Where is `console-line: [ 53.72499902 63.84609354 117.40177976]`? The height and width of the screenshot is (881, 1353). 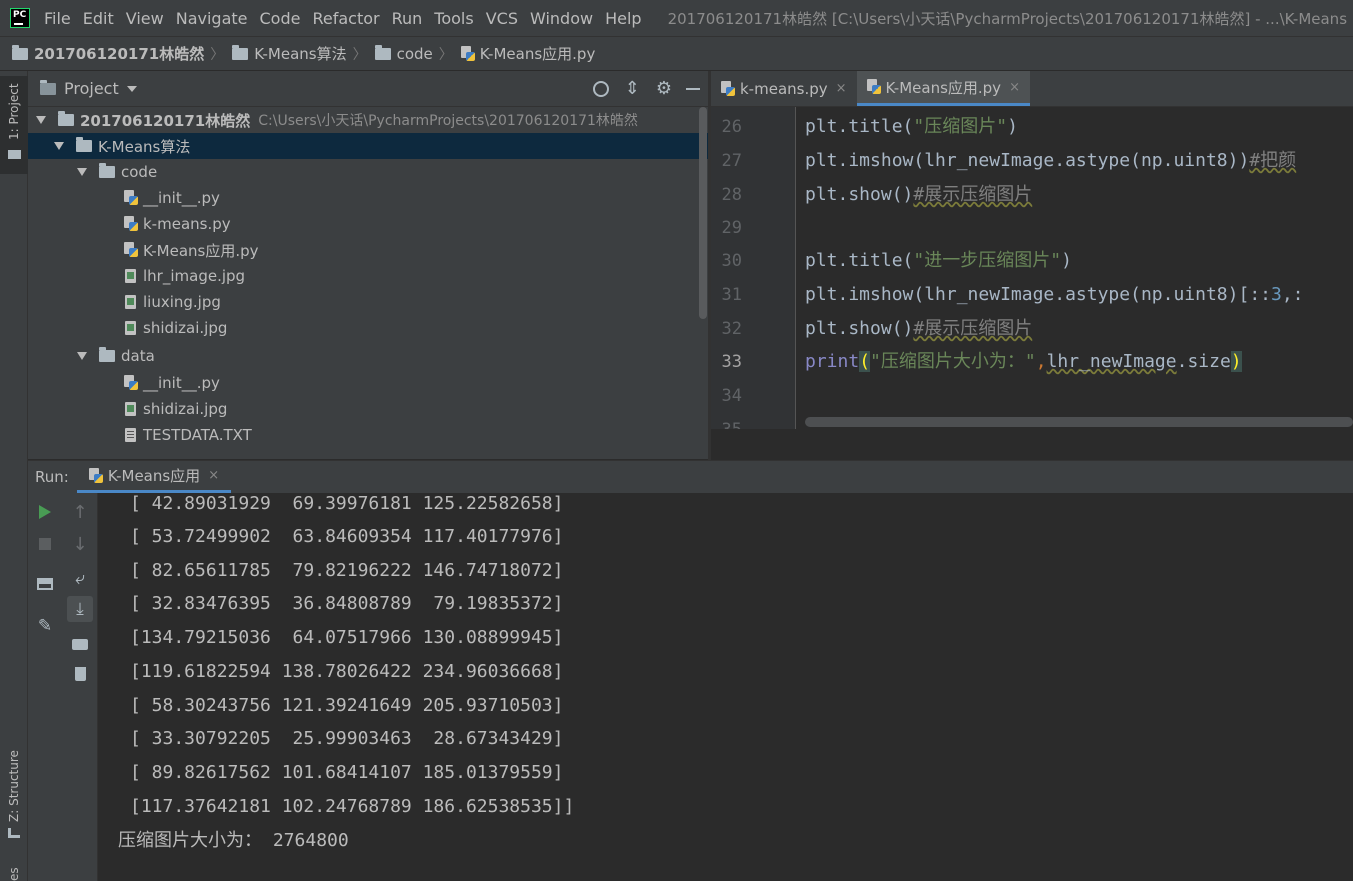 console-line: [ 53.72499902 63.84609354 117.40177976] is located at coordinates (347, 536).